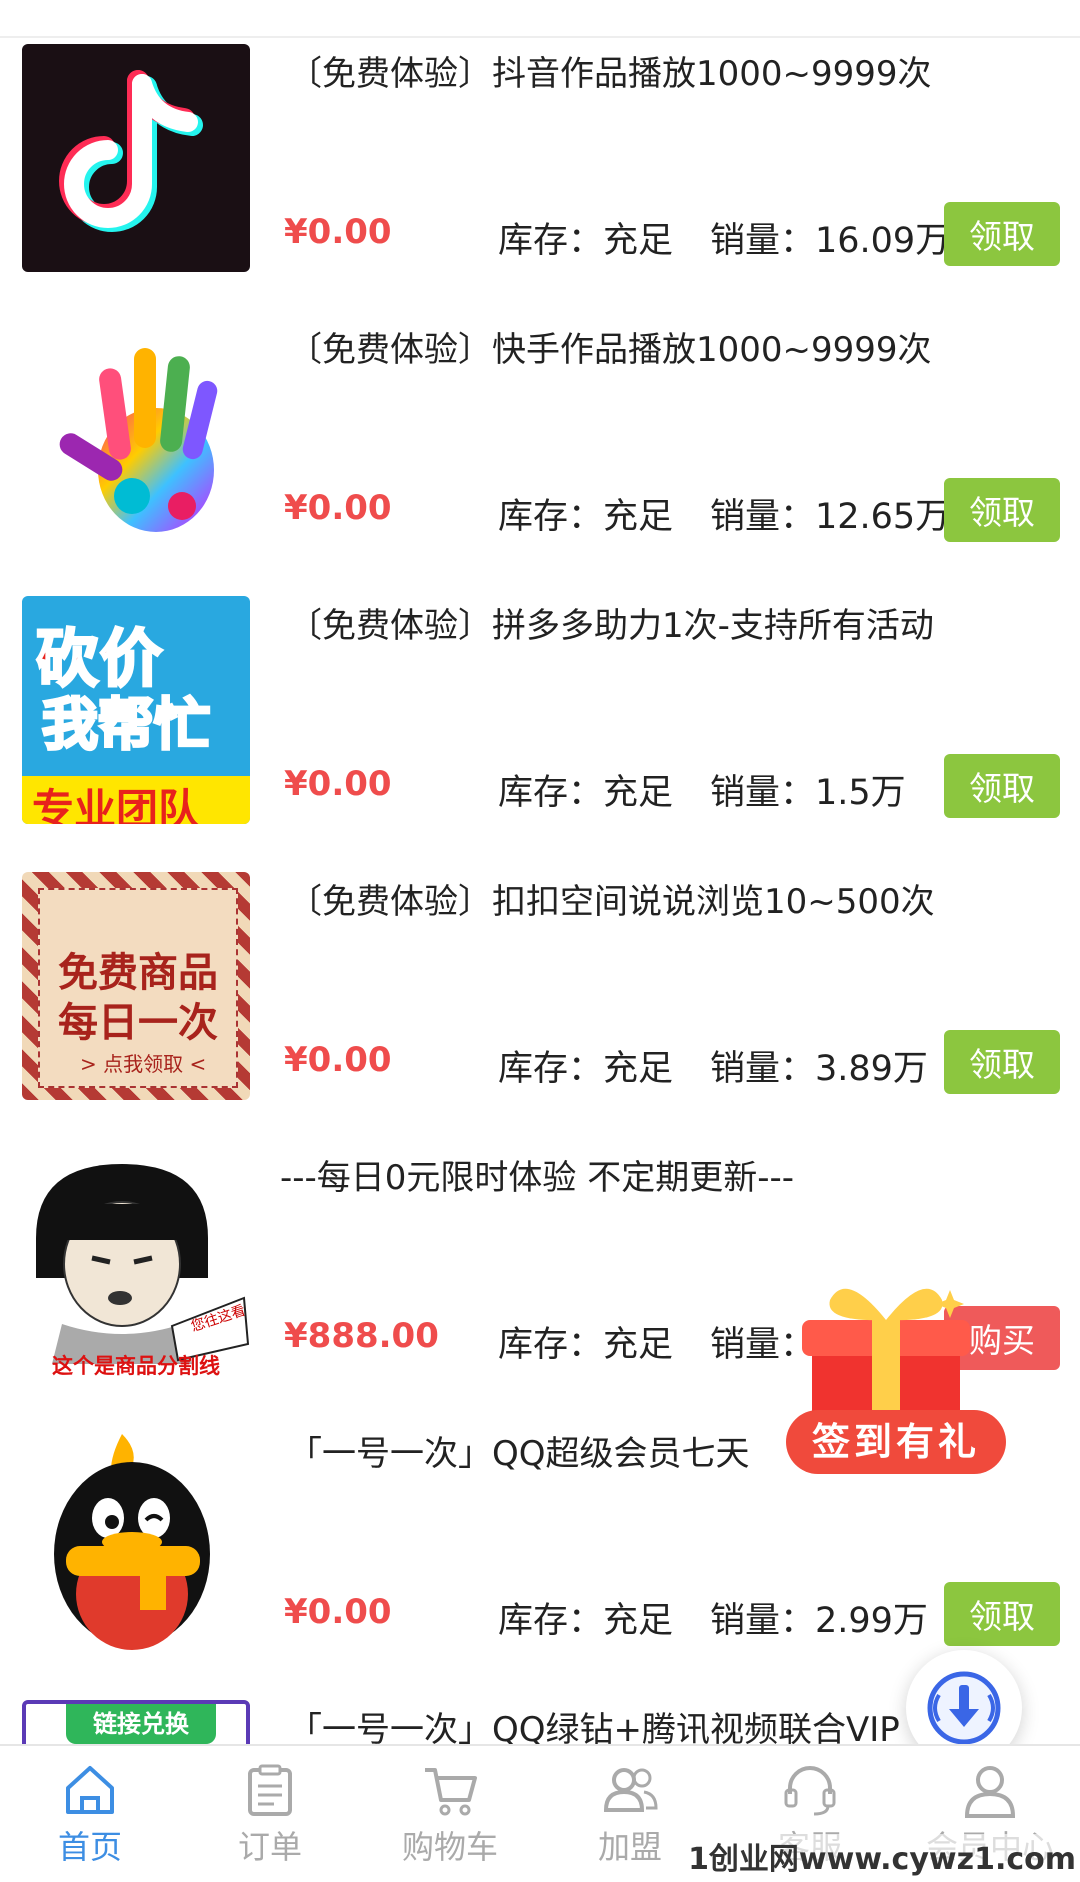 The image size is (1080, 1882). What do you see at coordinates (126, 726) in the screenshot?
I see `bargain-text-2: 我帮忙` at bounding box center [126, 726].